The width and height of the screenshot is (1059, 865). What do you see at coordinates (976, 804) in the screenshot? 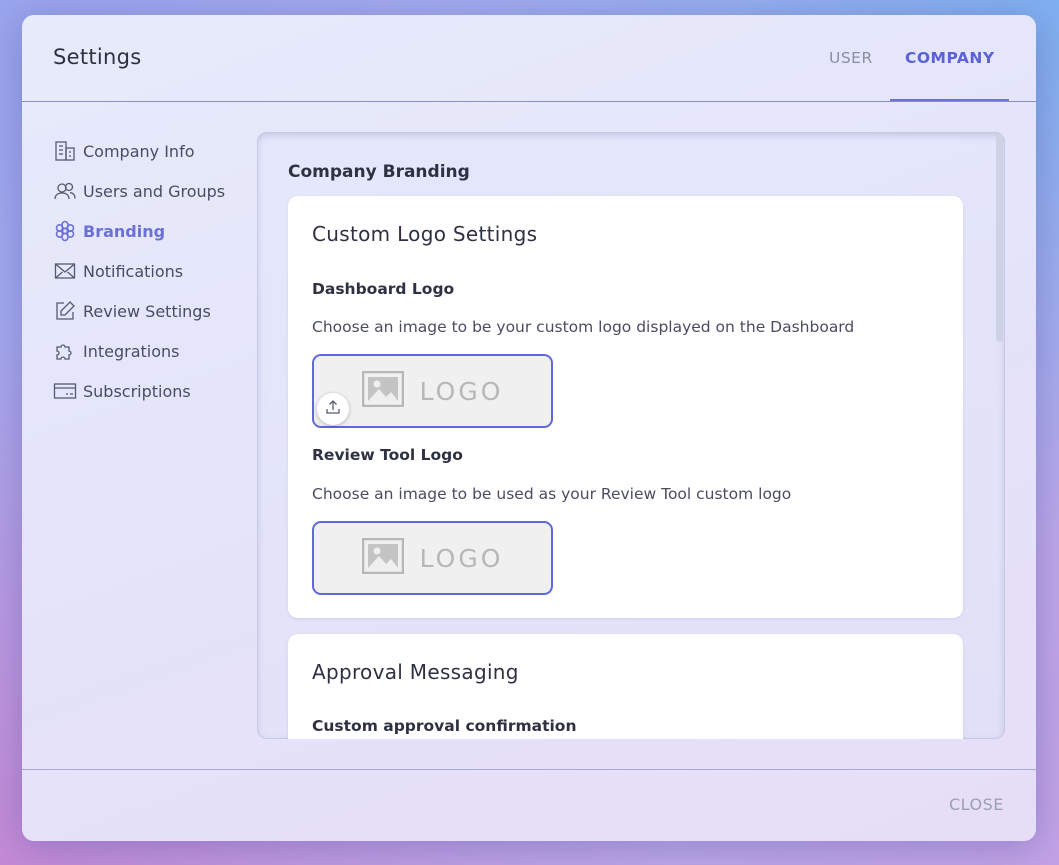
I see `close-button: CLOSE` at bounding box center [976, 804].